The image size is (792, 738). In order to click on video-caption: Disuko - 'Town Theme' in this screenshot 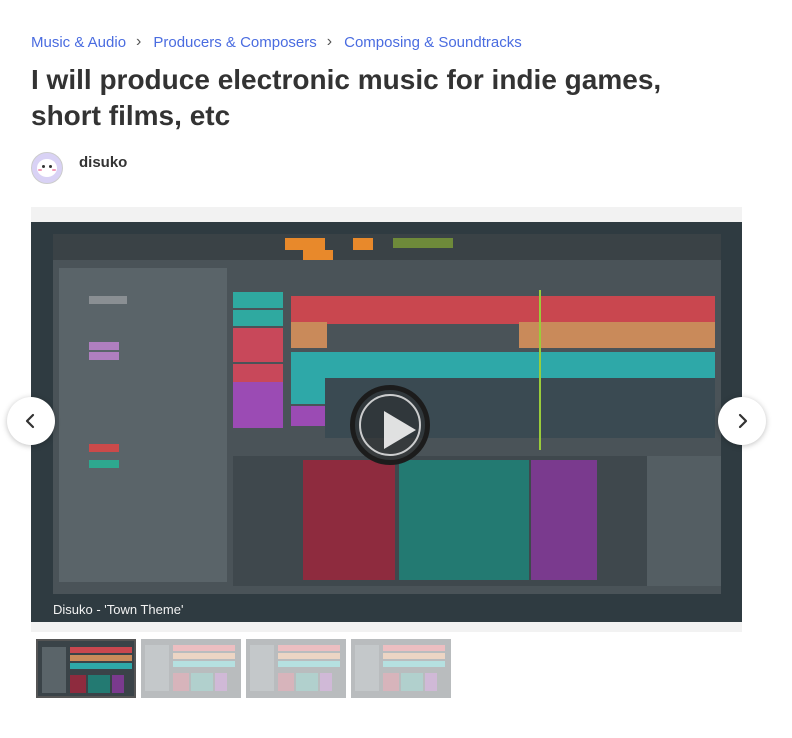, I will do `click(118, 609)`.